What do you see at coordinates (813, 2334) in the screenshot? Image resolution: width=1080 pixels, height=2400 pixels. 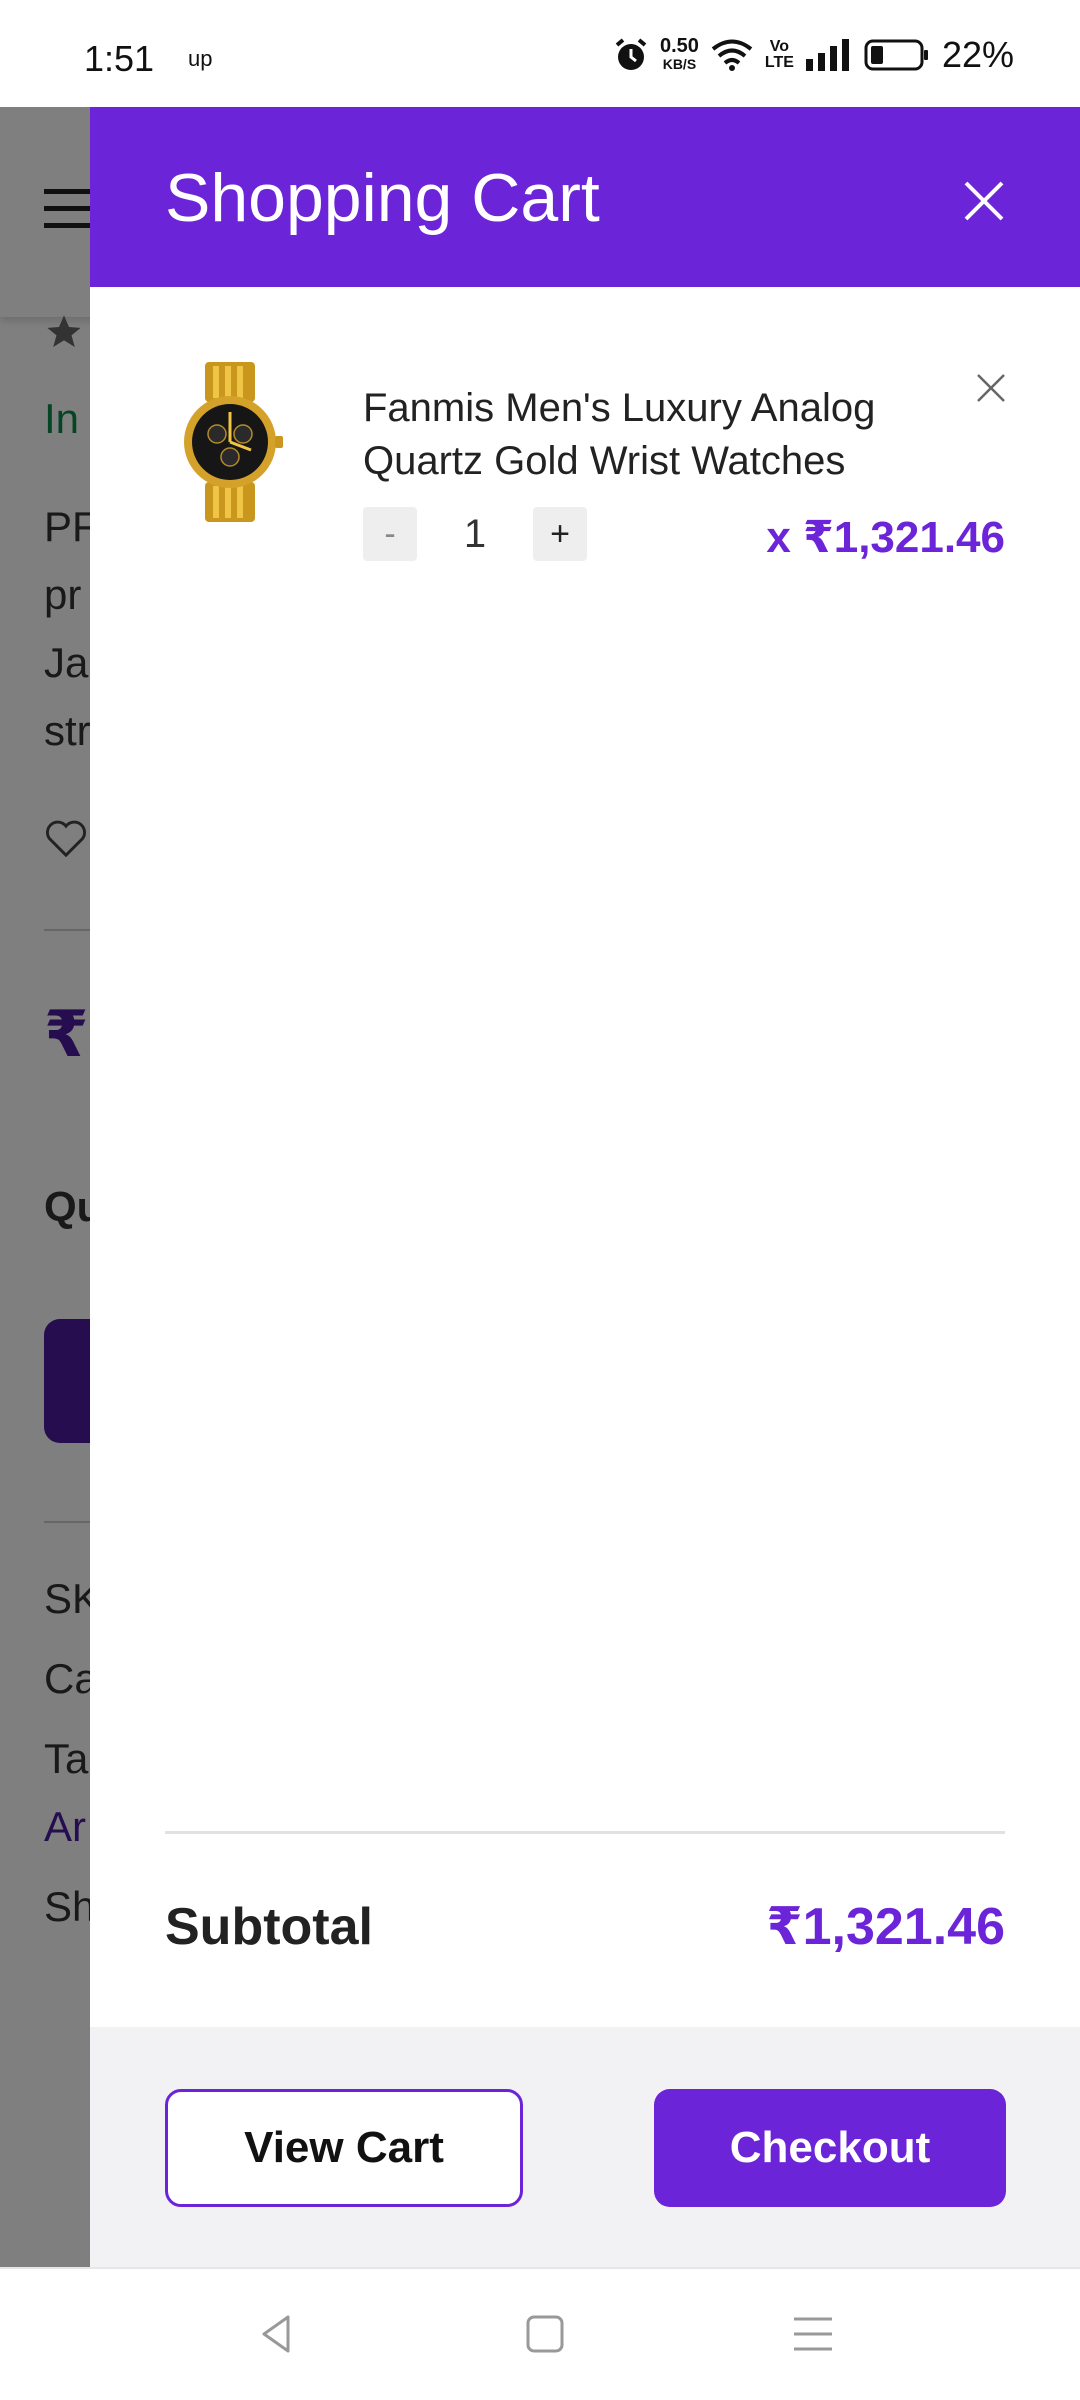 I see `menu-icon` at bounding box center [813, 2334].